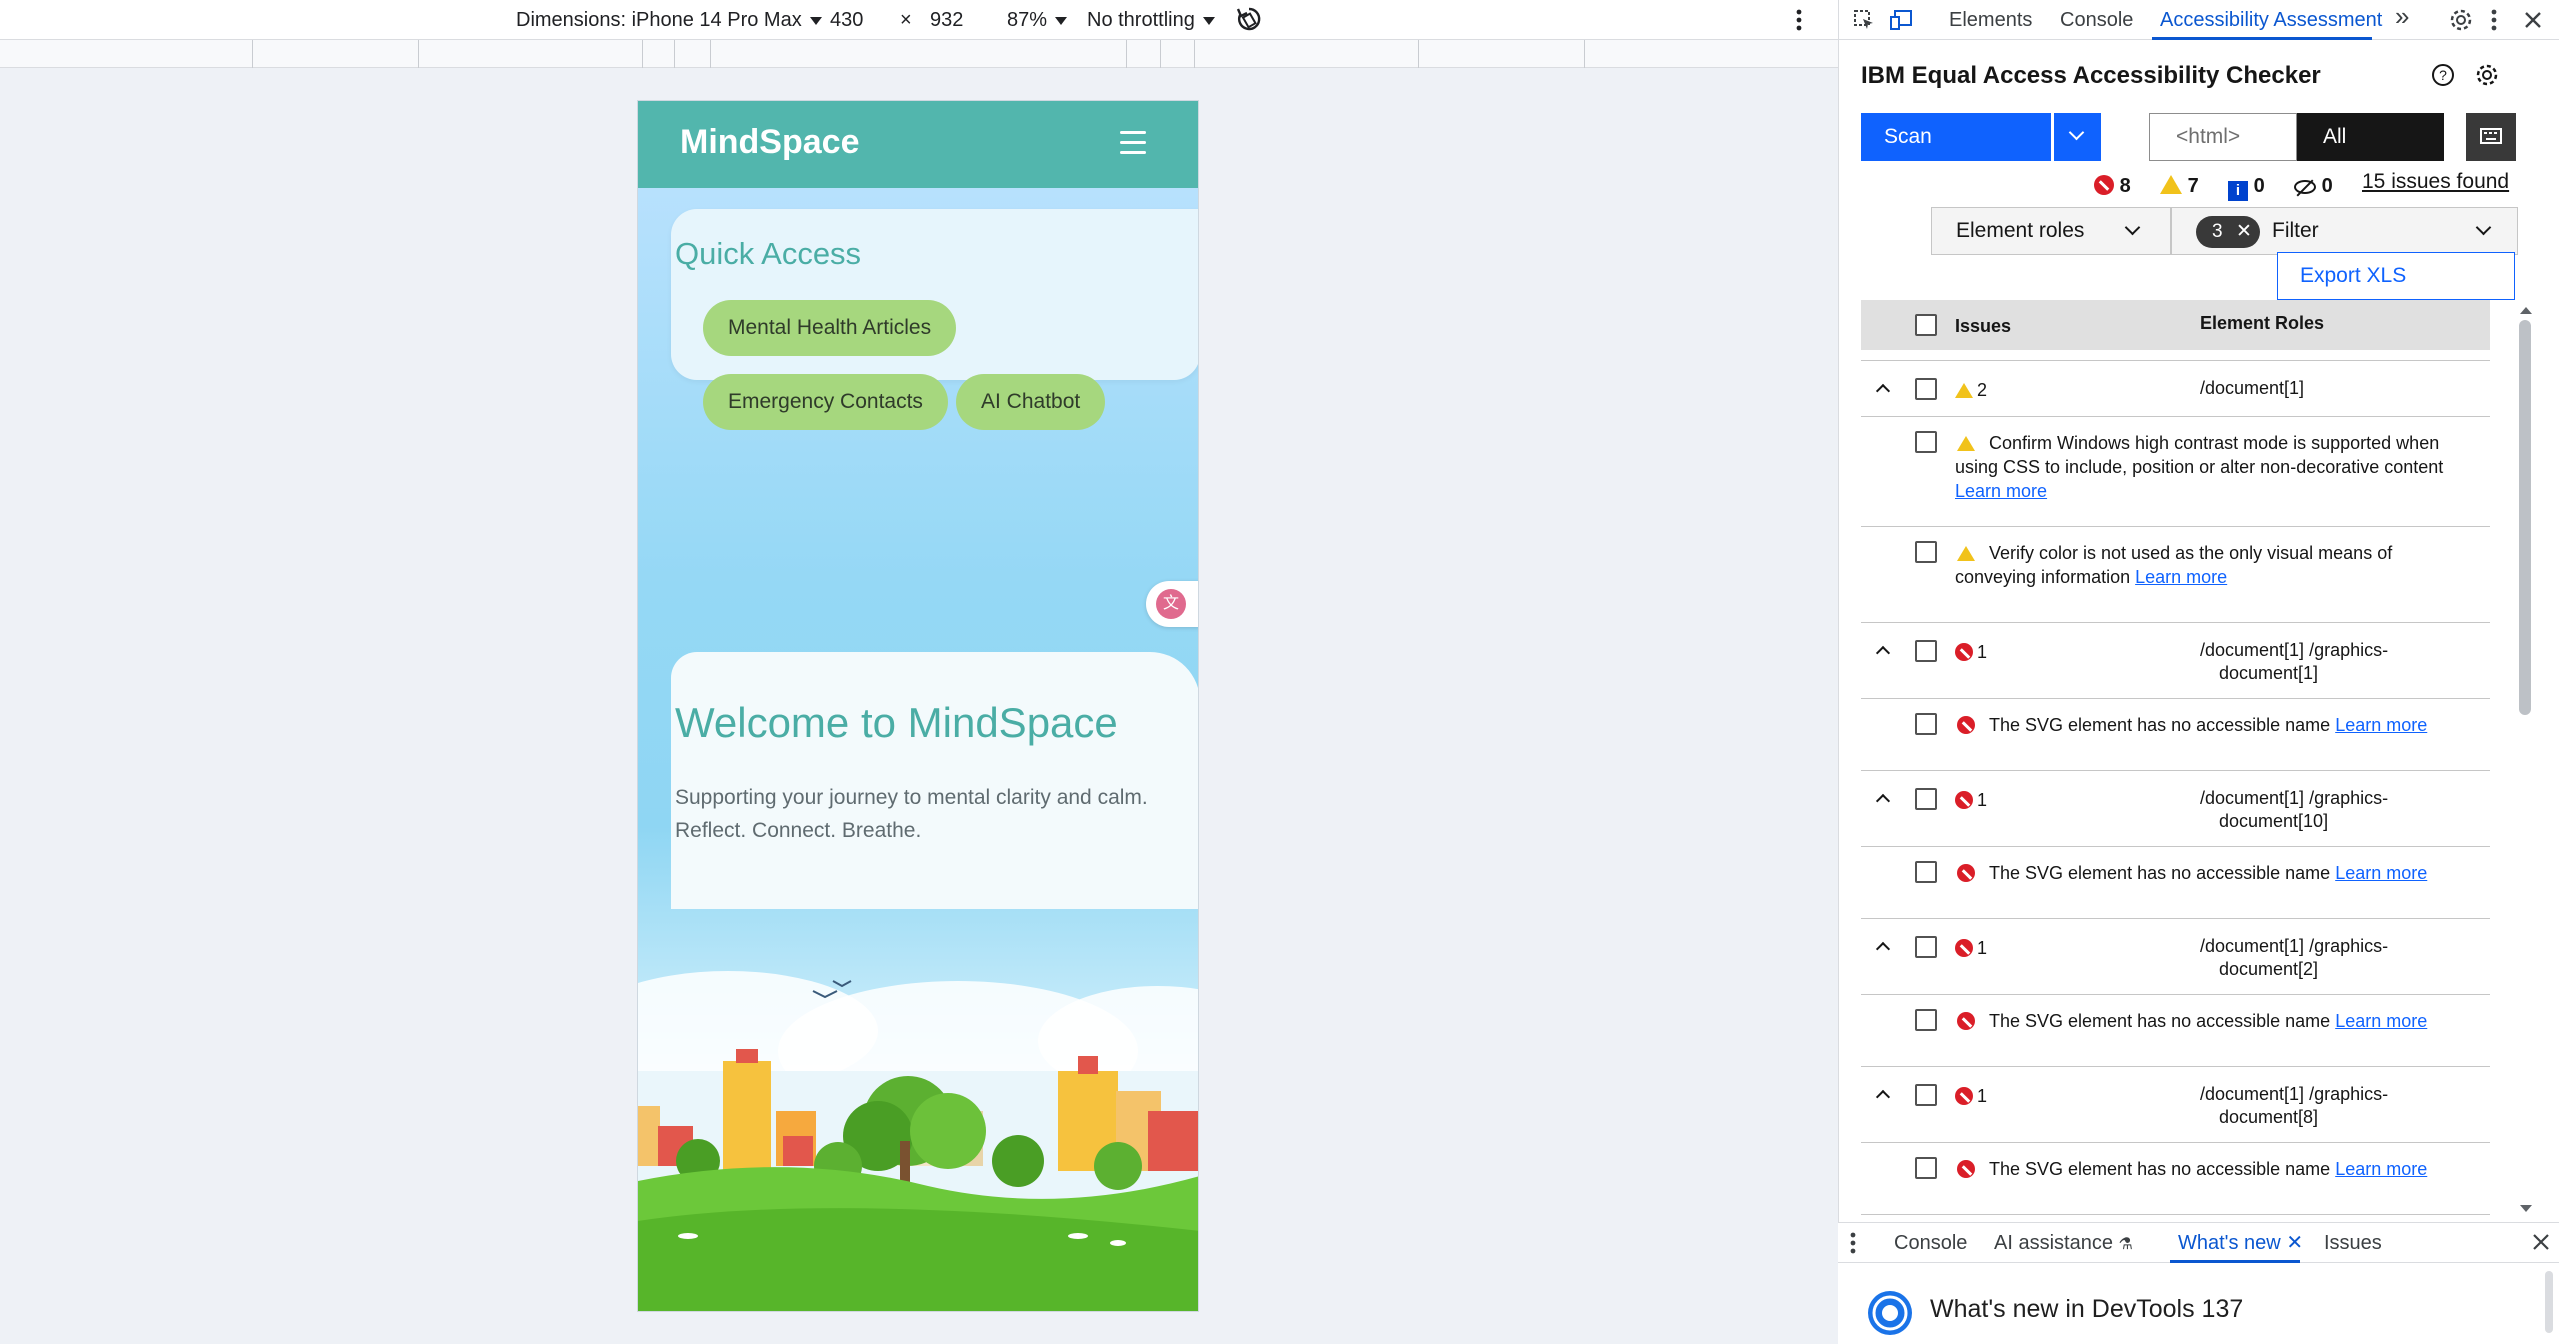 The width and height of the screenshot is (2559, 1344). I want to click on help-icon: ?, so click(2443, 75).